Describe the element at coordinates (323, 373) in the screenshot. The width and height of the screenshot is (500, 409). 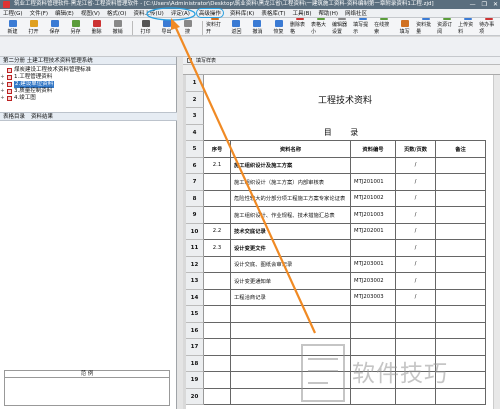
I see `watermark-logo` at that location.